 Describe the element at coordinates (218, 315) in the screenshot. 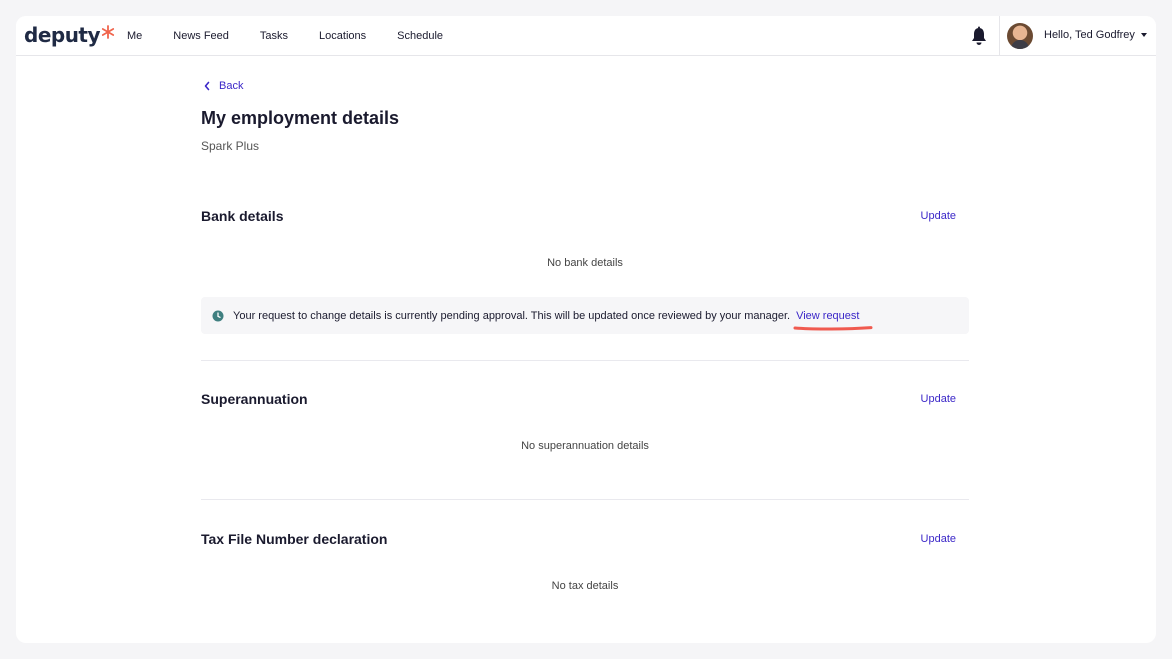

I see `clock-icon` at that location.